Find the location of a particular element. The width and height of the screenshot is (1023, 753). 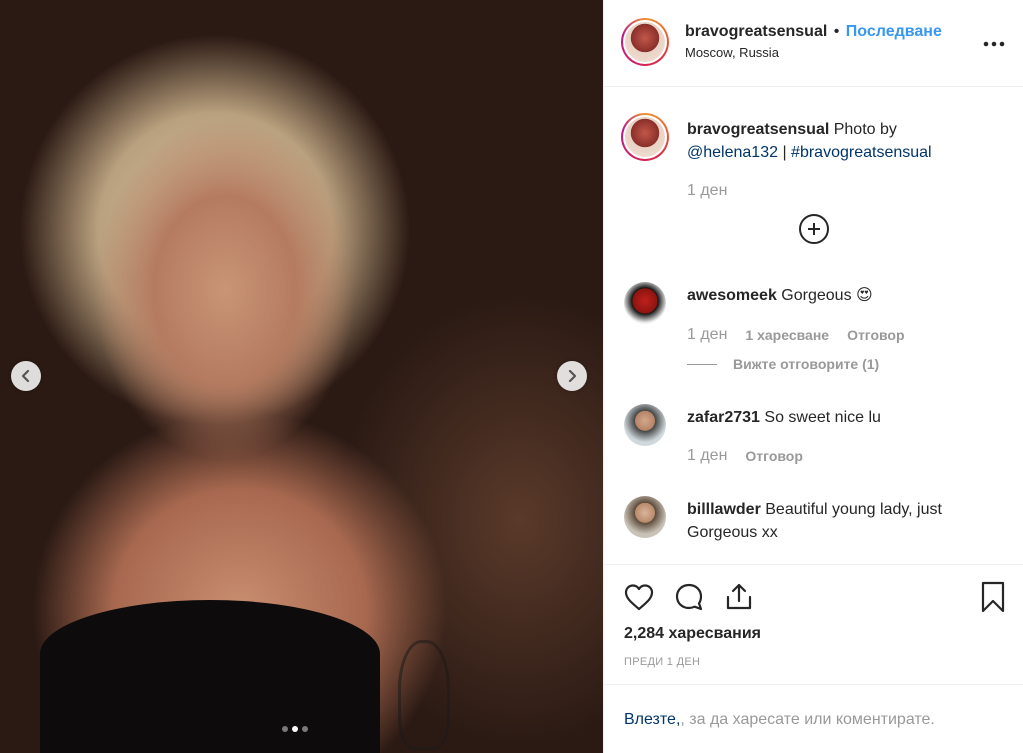

like-button is located at coordinates (639, 597).